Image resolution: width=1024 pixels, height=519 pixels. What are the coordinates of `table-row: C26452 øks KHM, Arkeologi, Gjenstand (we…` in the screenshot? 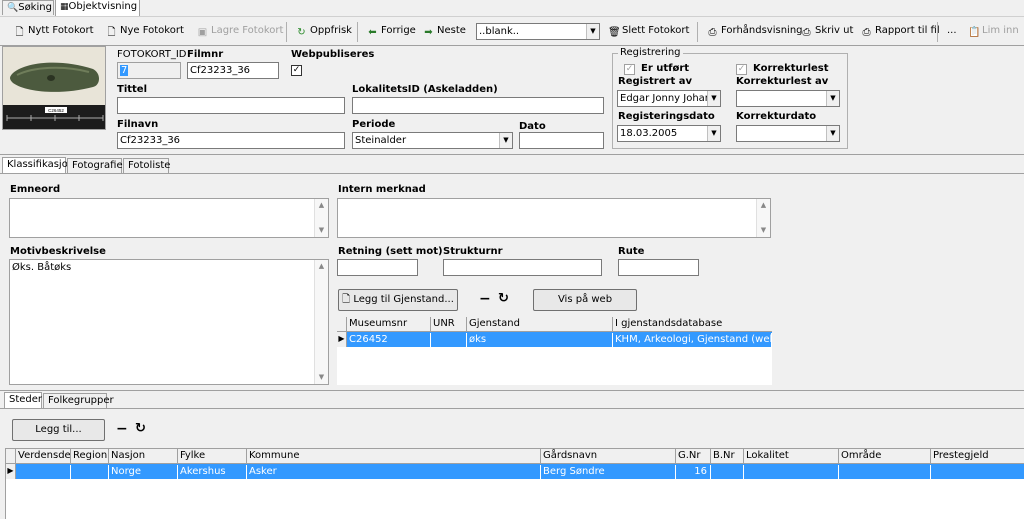 It's located at (559, 339).